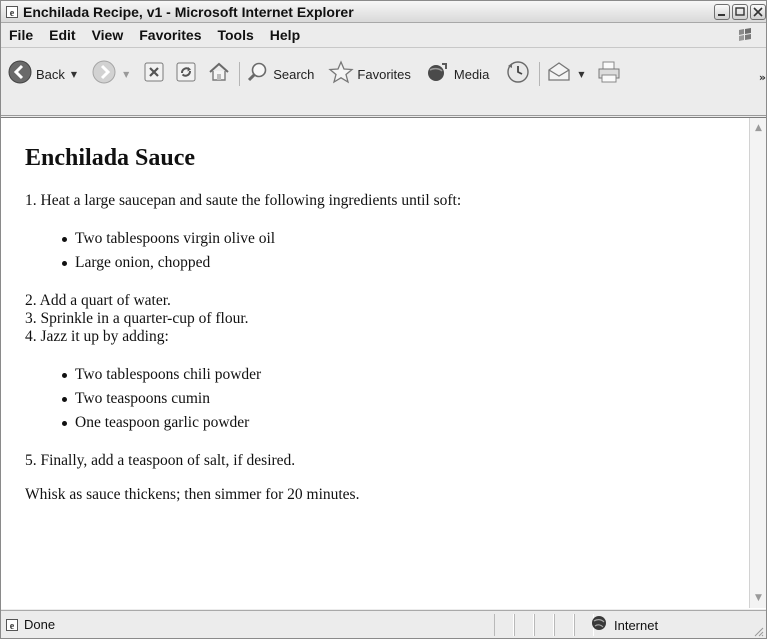  What do you see at coordinates (235, 35) in the screenshot?
I see `menu-tools: Tools` at bounding box center [235, 35].